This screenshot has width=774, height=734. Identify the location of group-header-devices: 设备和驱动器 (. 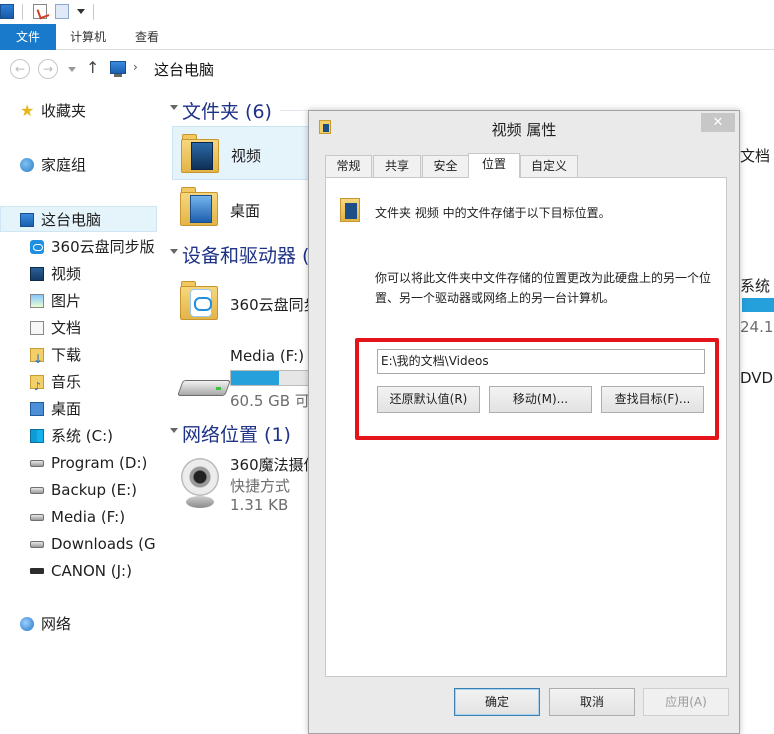
(239, 254).